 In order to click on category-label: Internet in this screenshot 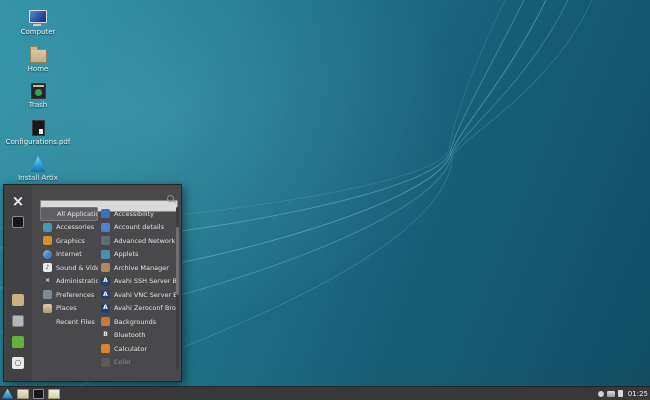, I will do `click(69, 254)`.